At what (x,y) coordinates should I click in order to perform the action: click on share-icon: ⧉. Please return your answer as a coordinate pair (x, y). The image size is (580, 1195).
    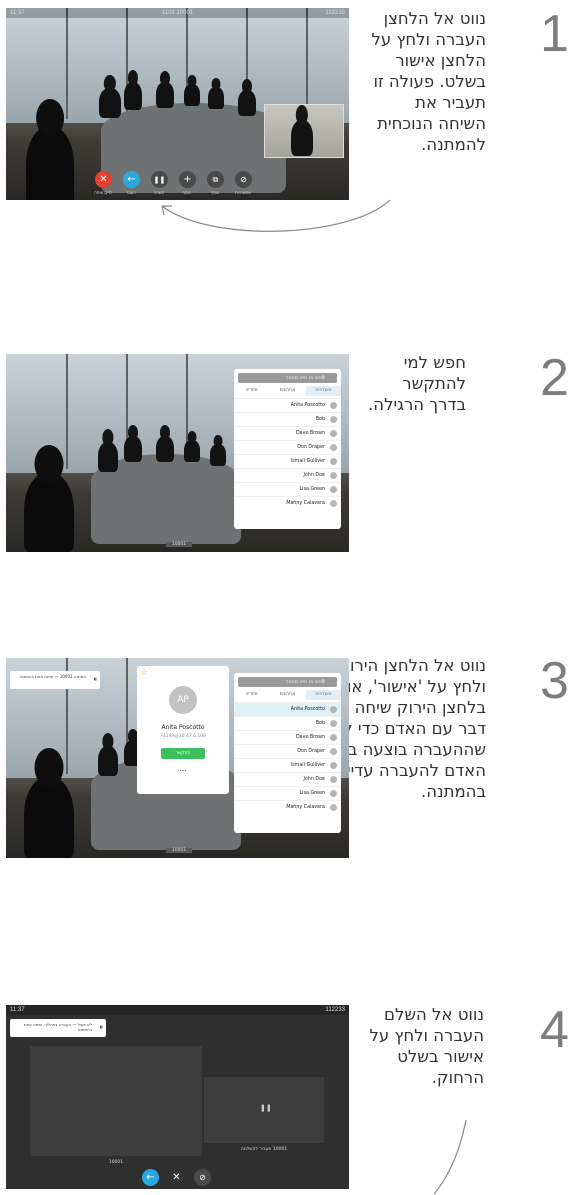
    Looking at the image, I should click on (215, 179).